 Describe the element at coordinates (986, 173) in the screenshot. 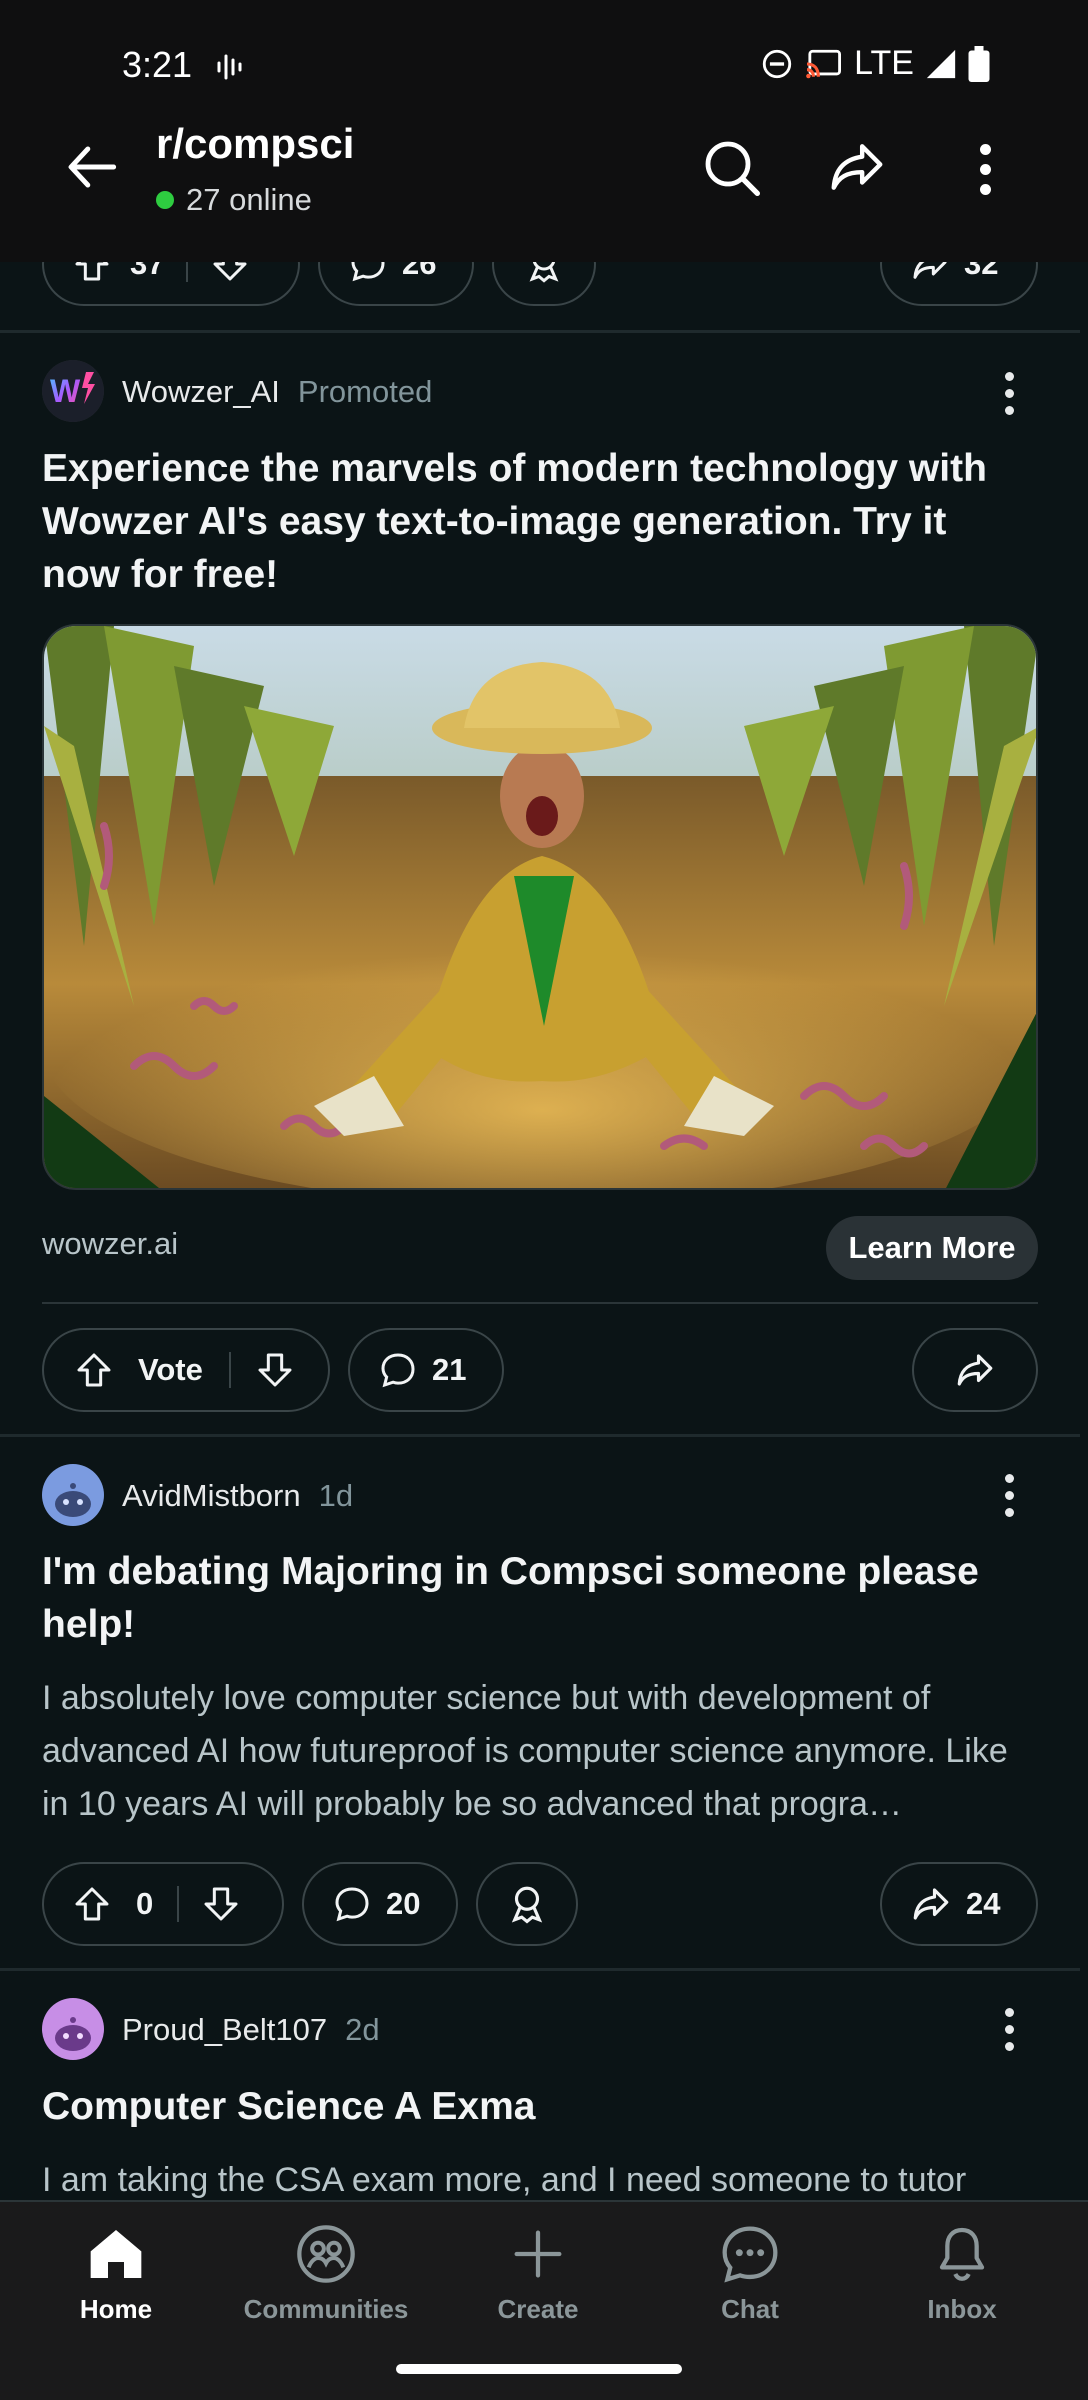

I see `more-options-icon` at that location.